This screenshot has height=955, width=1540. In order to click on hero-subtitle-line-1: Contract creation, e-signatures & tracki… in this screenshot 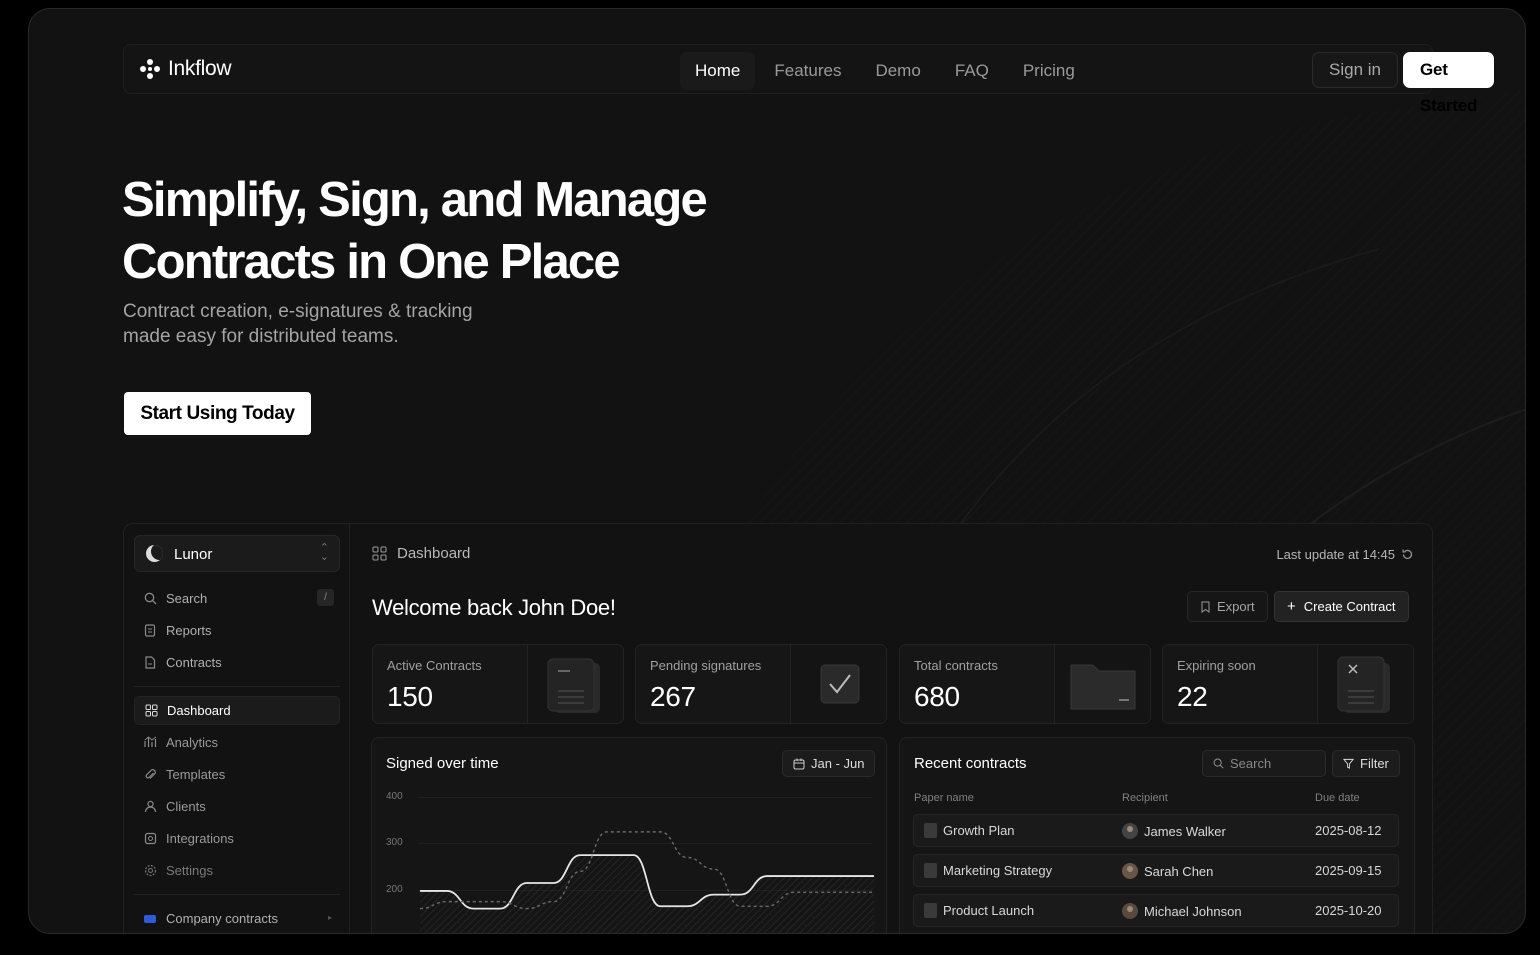, I will do `click(298, 311)`.